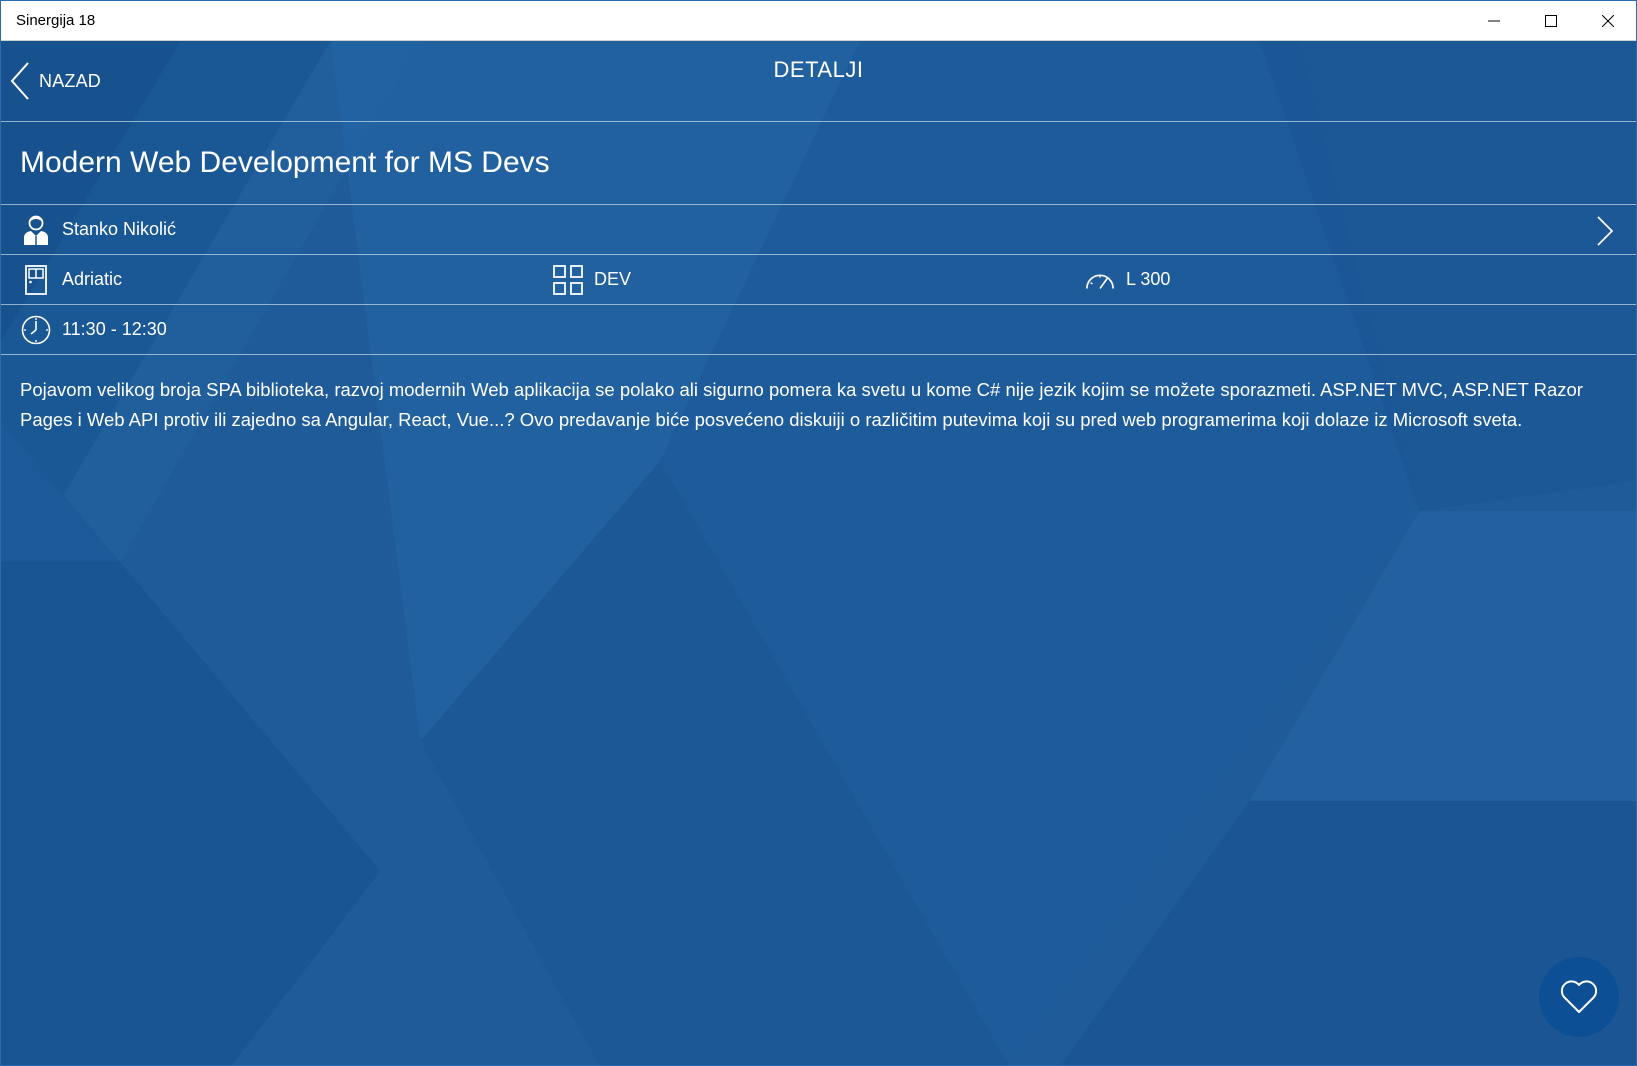  I want to click on maximize-icon, so click(1550, 21).